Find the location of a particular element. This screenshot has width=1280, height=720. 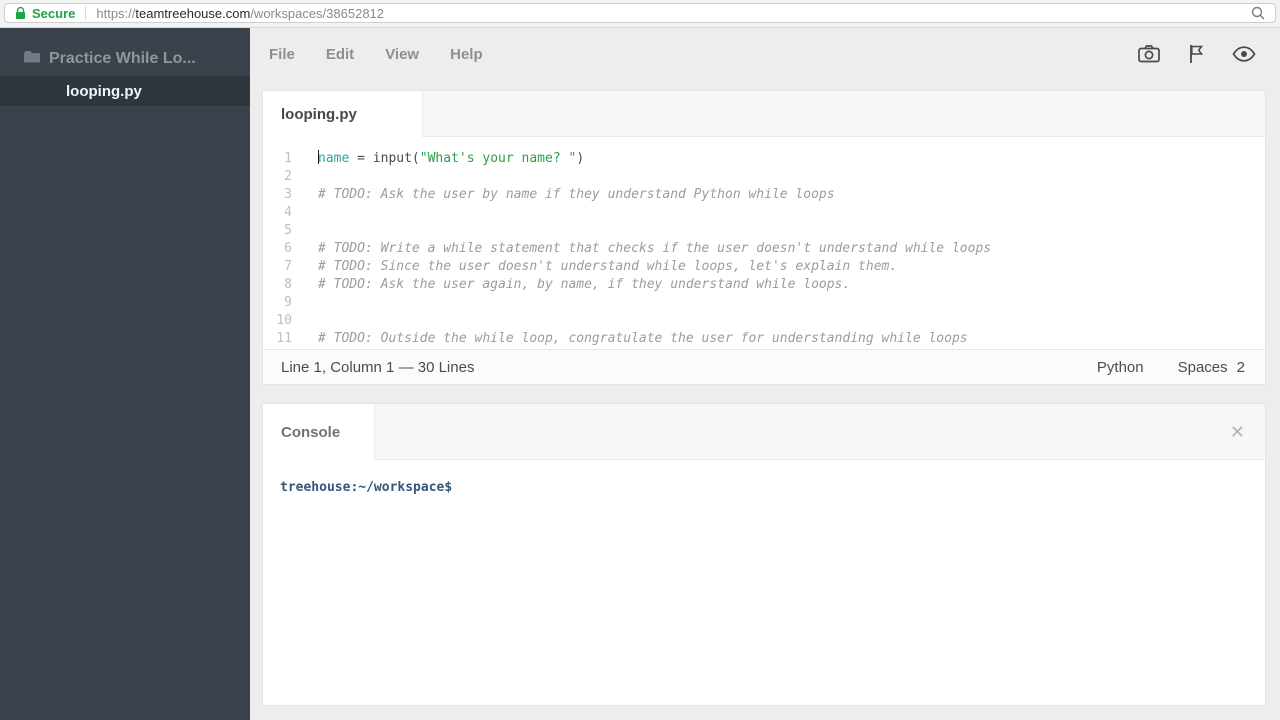

camera-icon is located at coordinates (1149, 54).